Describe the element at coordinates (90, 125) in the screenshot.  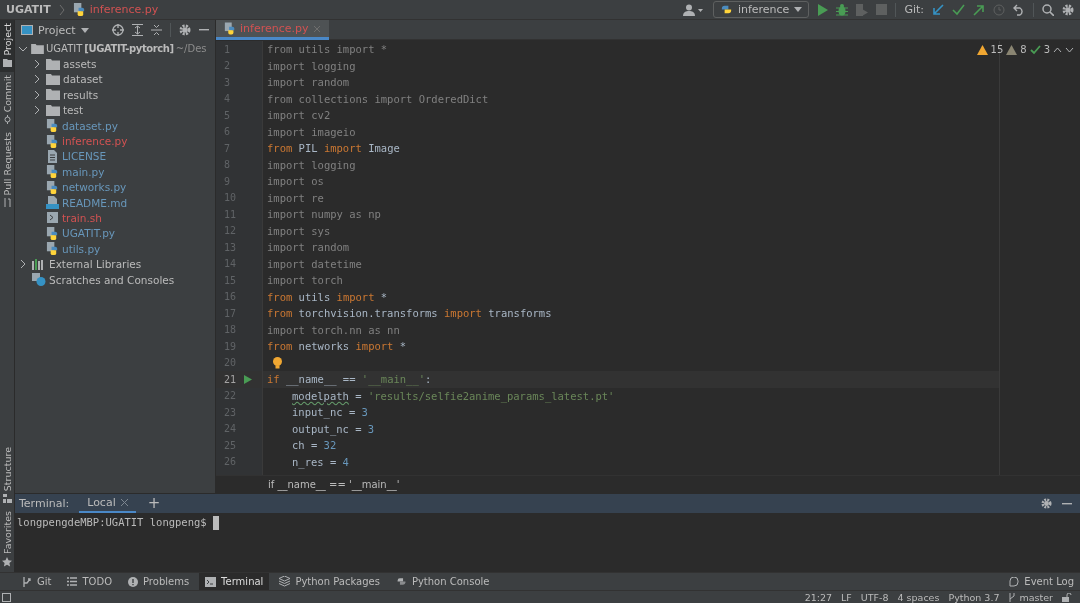
I see `tree-item: dataset.py` at that location.